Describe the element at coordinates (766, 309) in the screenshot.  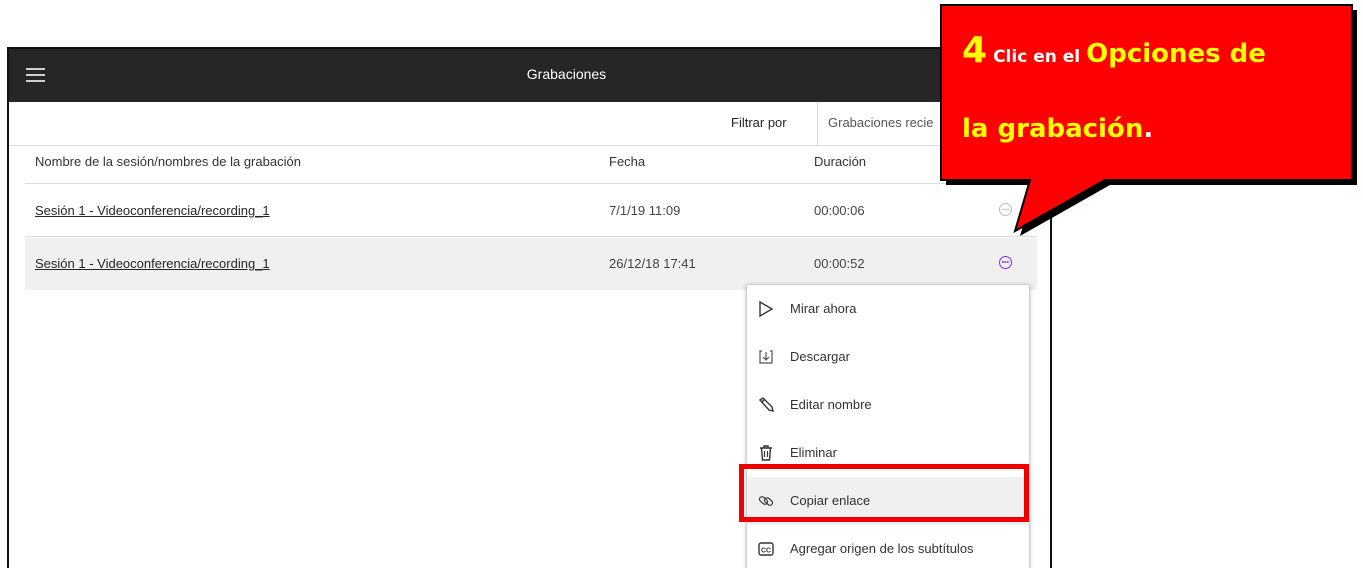
I see `play-icon` at that location.